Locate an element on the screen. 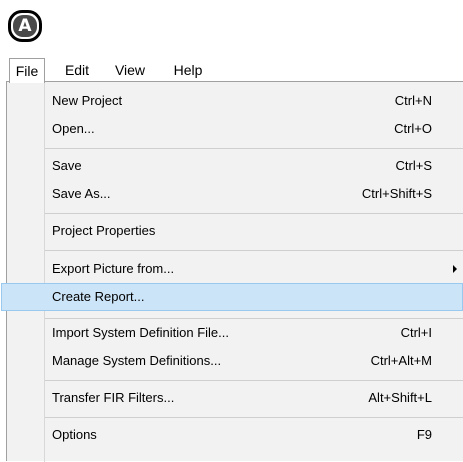 The image size is (463, 462). menu-edit: Edit is located at coordinates (77, 70).